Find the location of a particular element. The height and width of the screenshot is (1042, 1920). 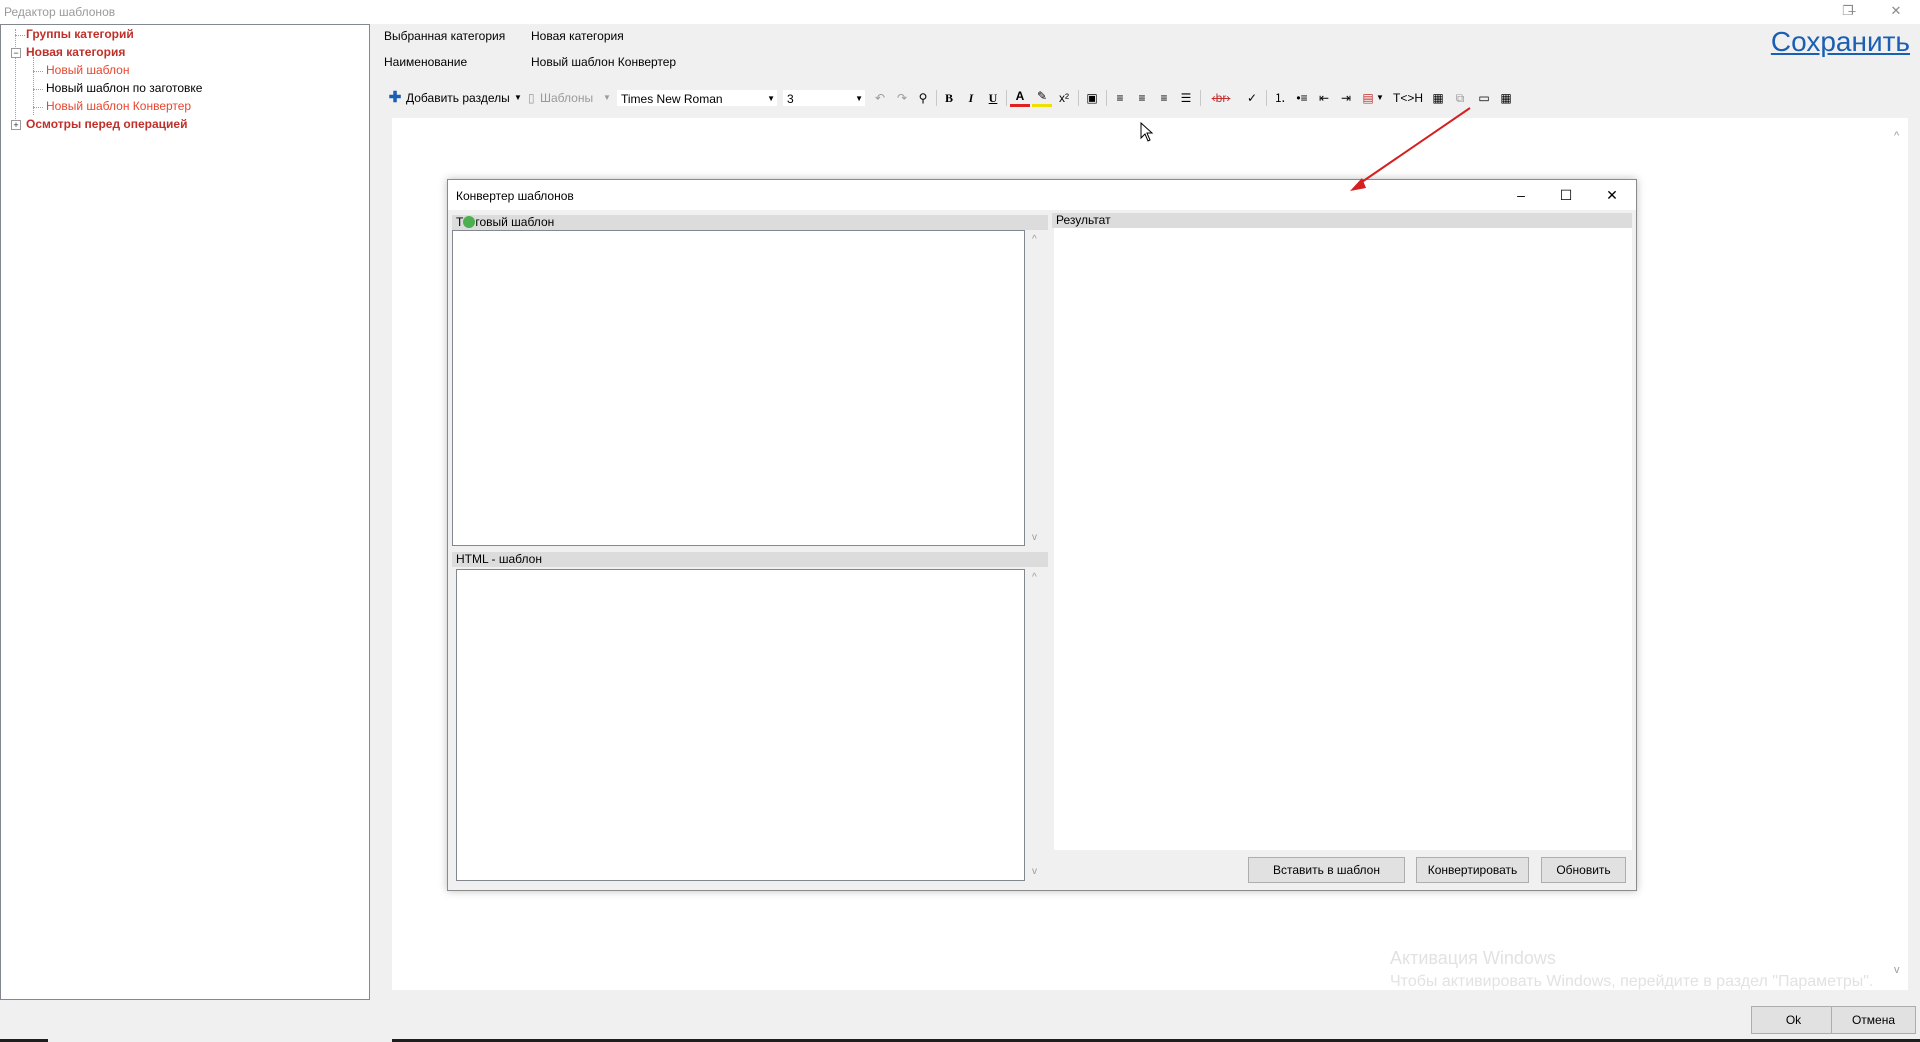

mouse-cursor-icon is located at coordinates (1147, 132).